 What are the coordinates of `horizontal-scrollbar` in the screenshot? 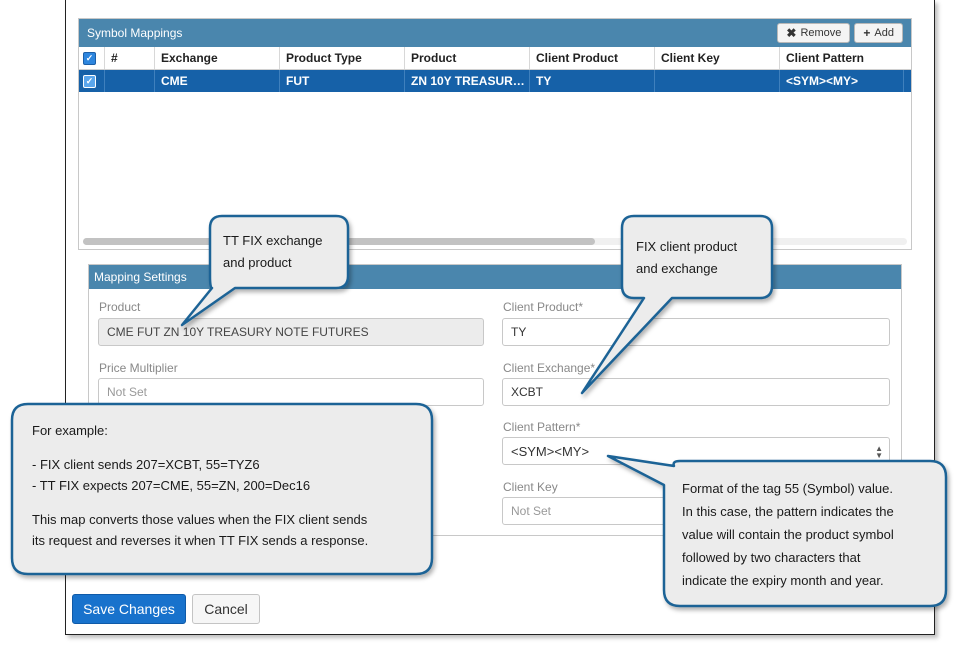 It's located at (495, 241).